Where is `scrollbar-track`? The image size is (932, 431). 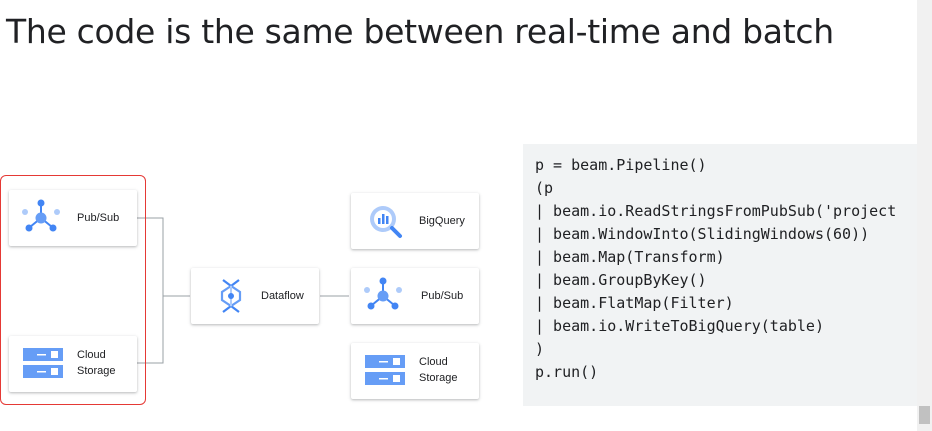
scrollbar-track is located at coordinates (924, 215).